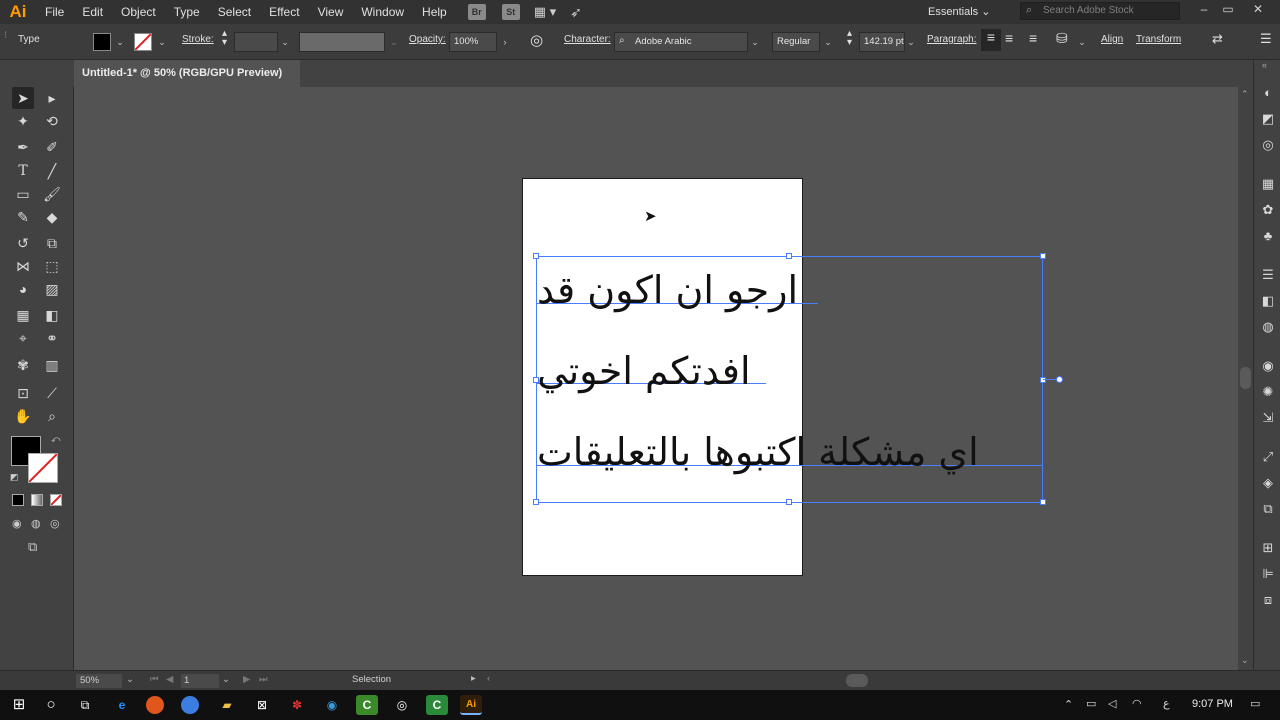  Describe the element at coordinates (155, 705) in the screenshot. I see `firefox-icon` at that location.